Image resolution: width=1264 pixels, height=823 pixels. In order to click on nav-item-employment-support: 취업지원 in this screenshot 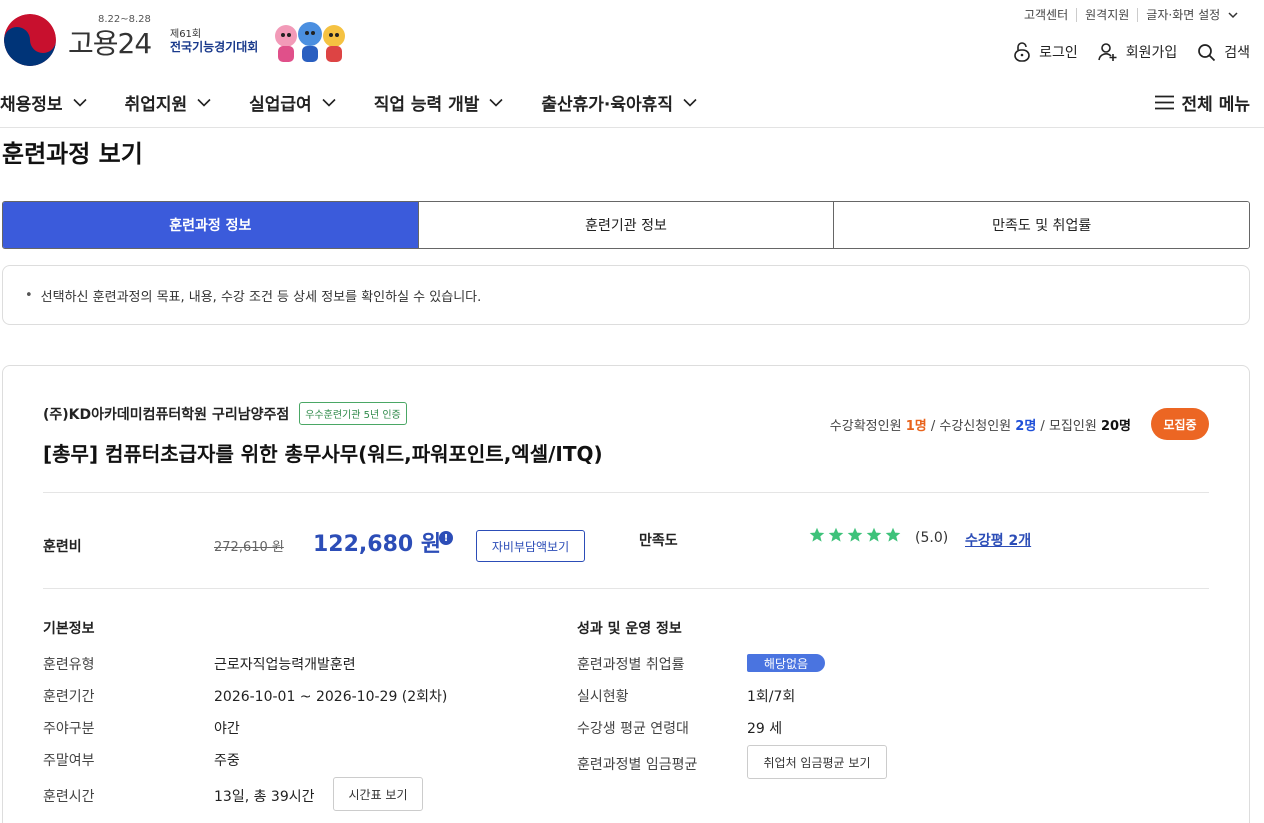, I will do `click(168, 102)`.